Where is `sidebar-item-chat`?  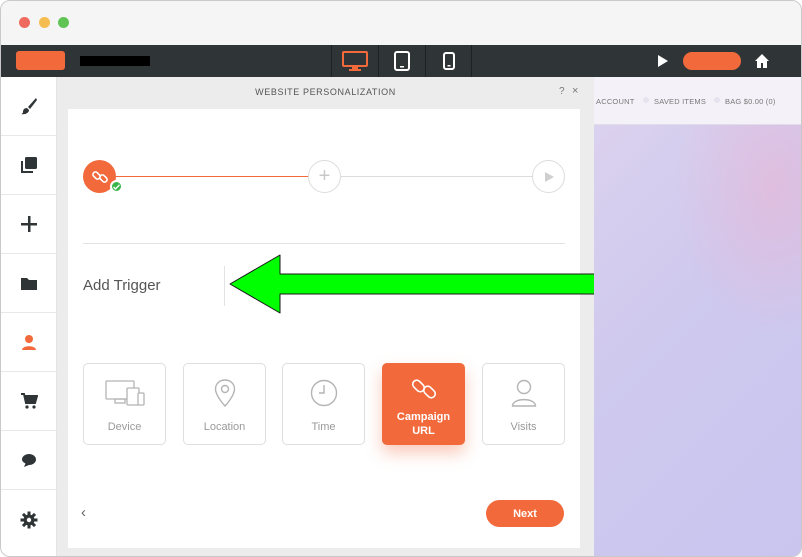
sidebar-item-chat is located at coordinates (29, 460).